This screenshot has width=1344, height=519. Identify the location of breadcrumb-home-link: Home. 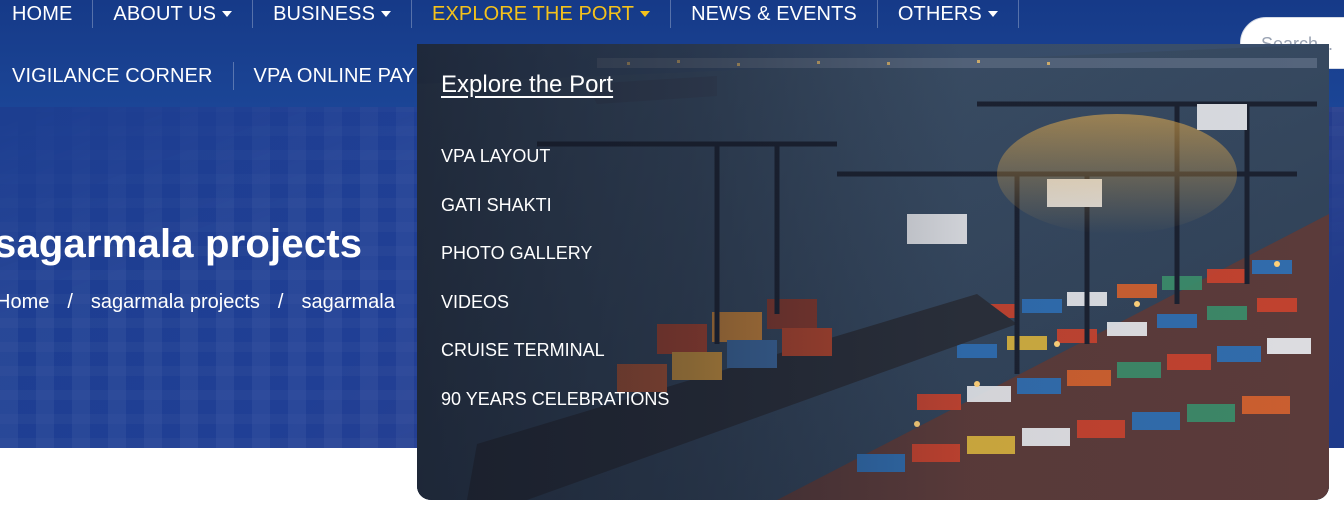
(24, 302).